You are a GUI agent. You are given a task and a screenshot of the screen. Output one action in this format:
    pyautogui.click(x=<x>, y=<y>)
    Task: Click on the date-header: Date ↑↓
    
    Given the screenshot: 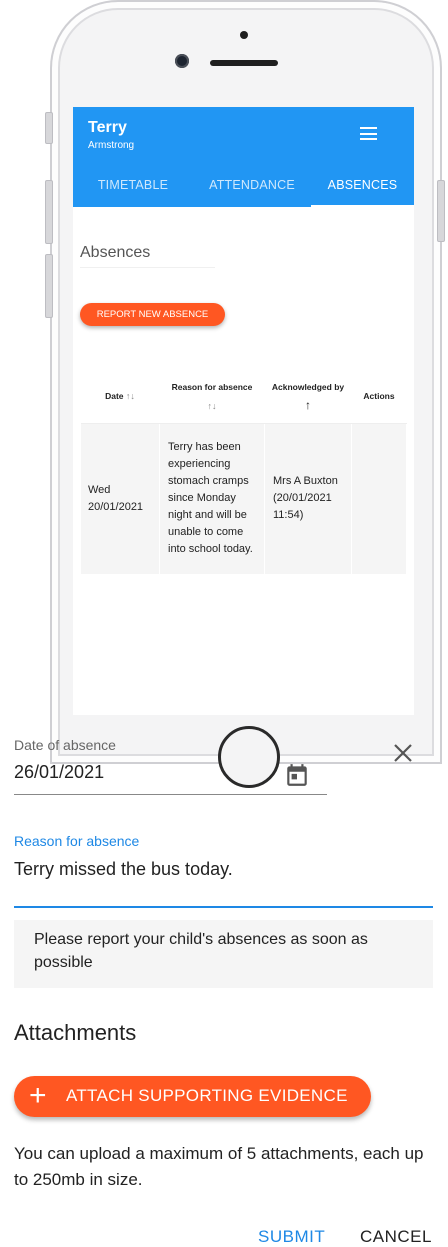 What is the action you would take?
    pyautogui.click(x=120, y=396)
    